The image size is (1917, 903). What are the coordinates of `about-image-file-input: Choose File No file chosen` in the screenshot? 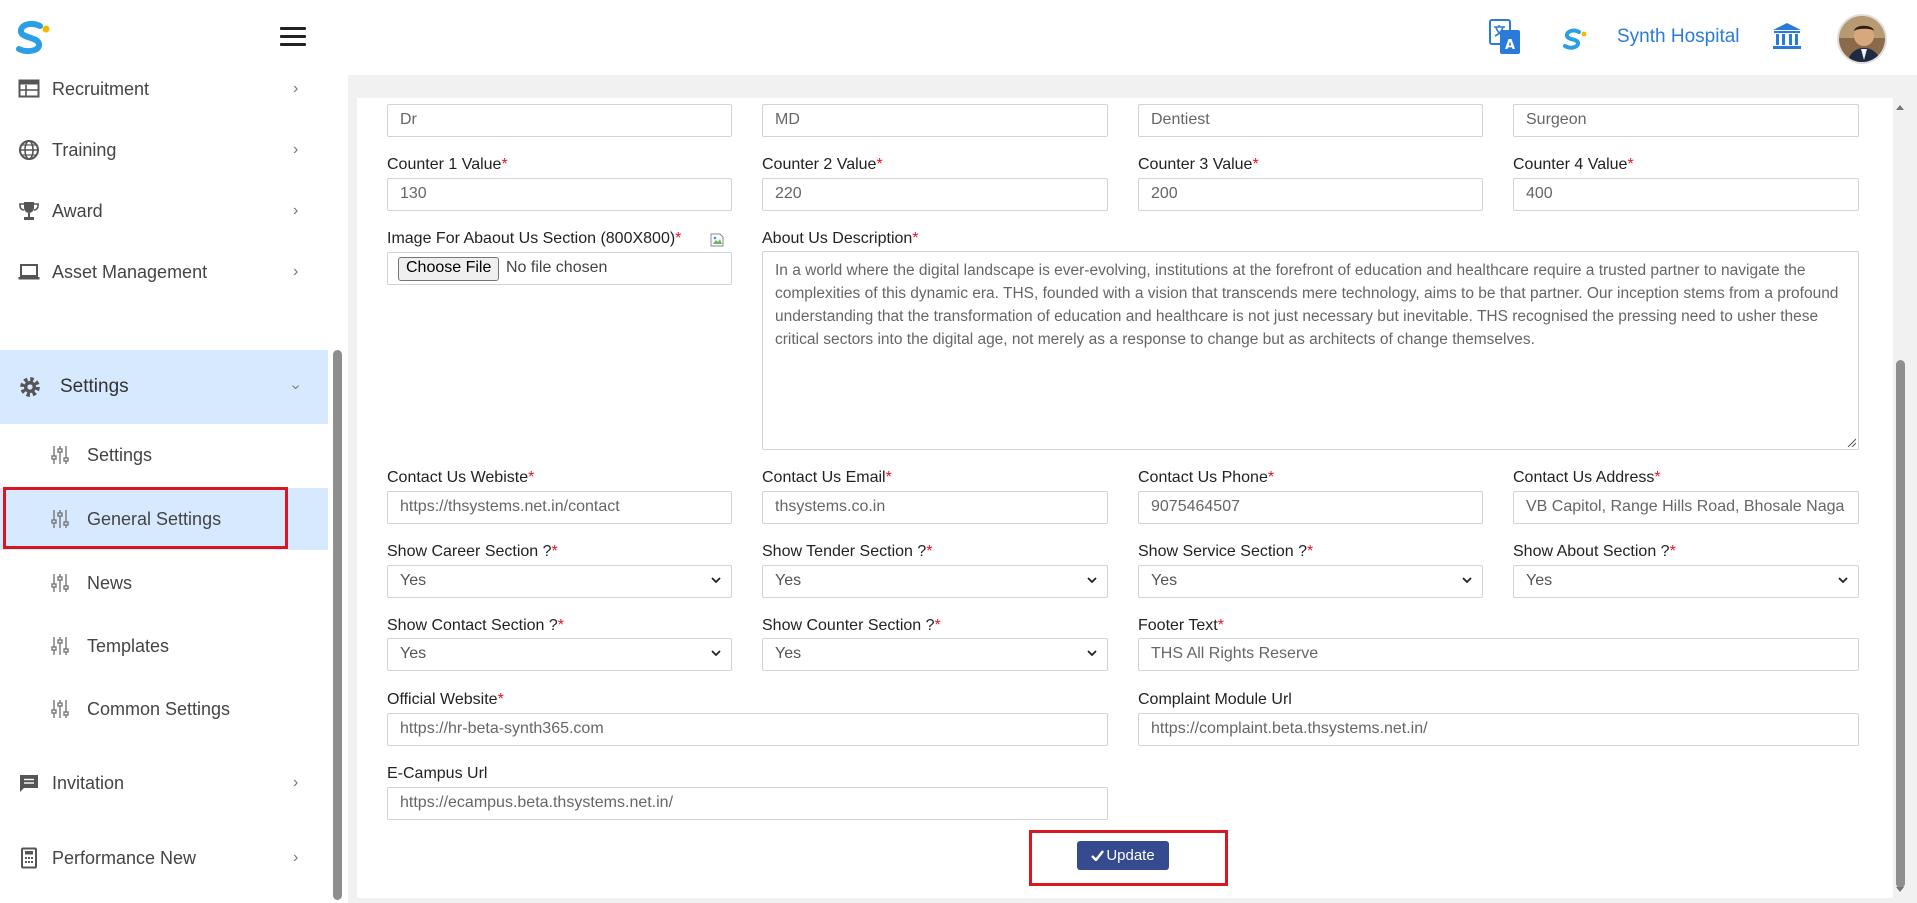 It's located at (559, 268).